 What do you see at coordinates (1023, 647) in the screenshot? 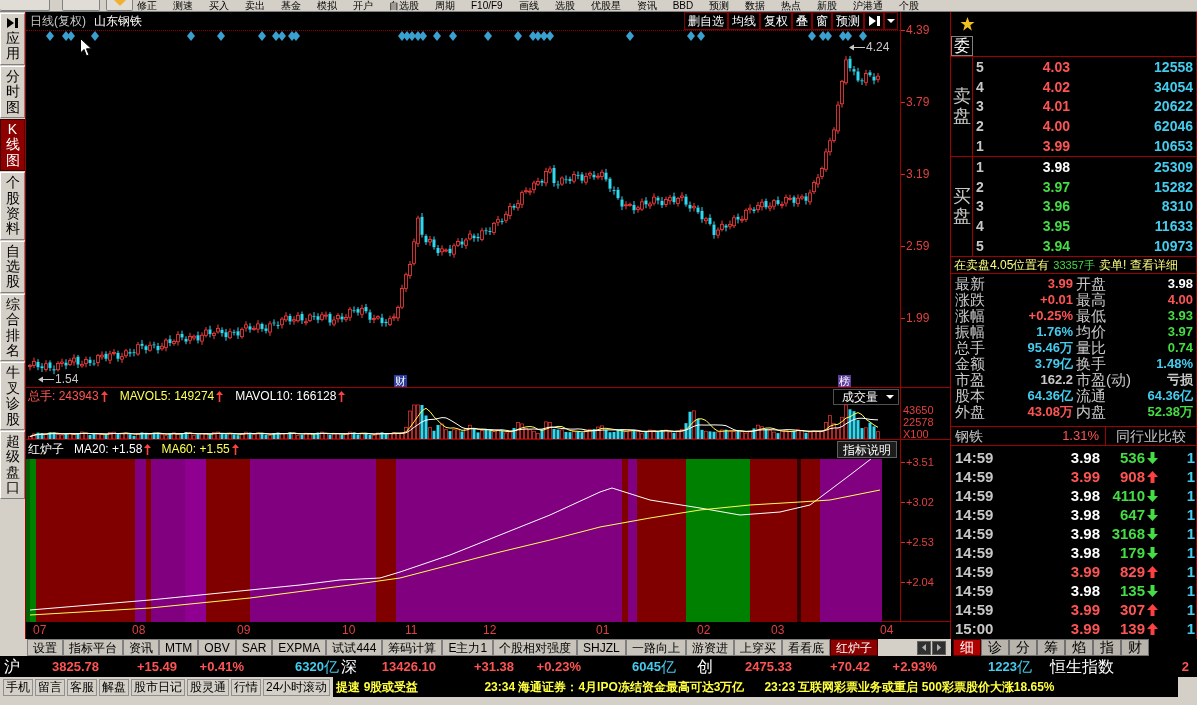
I see `detail-tab: 分` at bounding box center [1023, 647].